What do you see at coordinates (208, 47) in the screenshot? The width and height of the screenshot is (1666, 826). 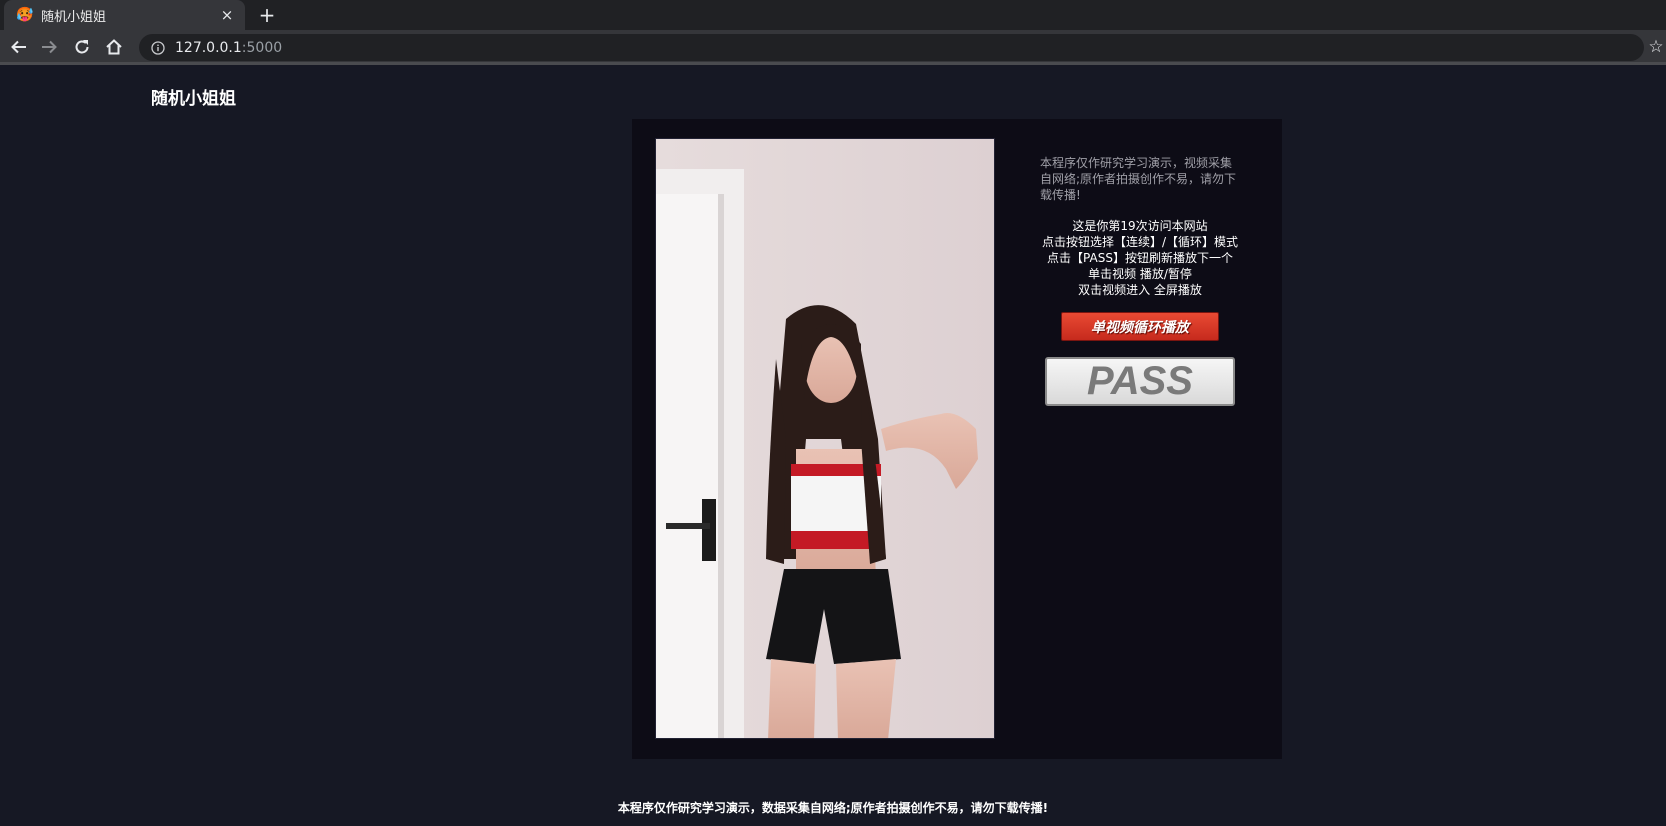 I see `url-host: 127.0.0.1` at bounding box center [208, 47].